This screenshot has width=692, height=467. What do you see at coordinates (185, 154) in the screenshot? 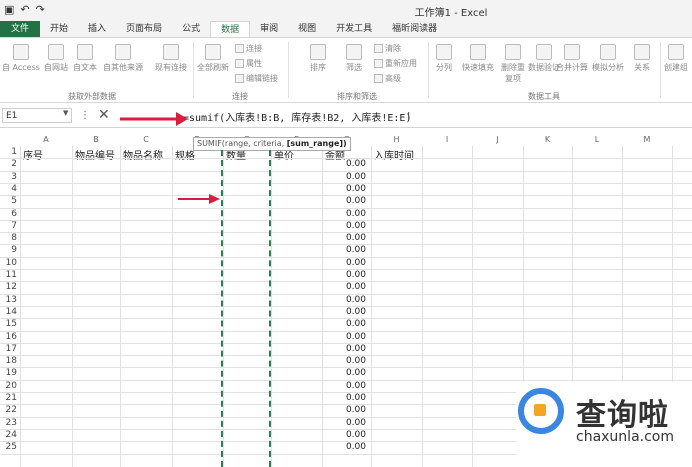
I see `header-cell-d1: 规格` at bounding box center [185, 154].